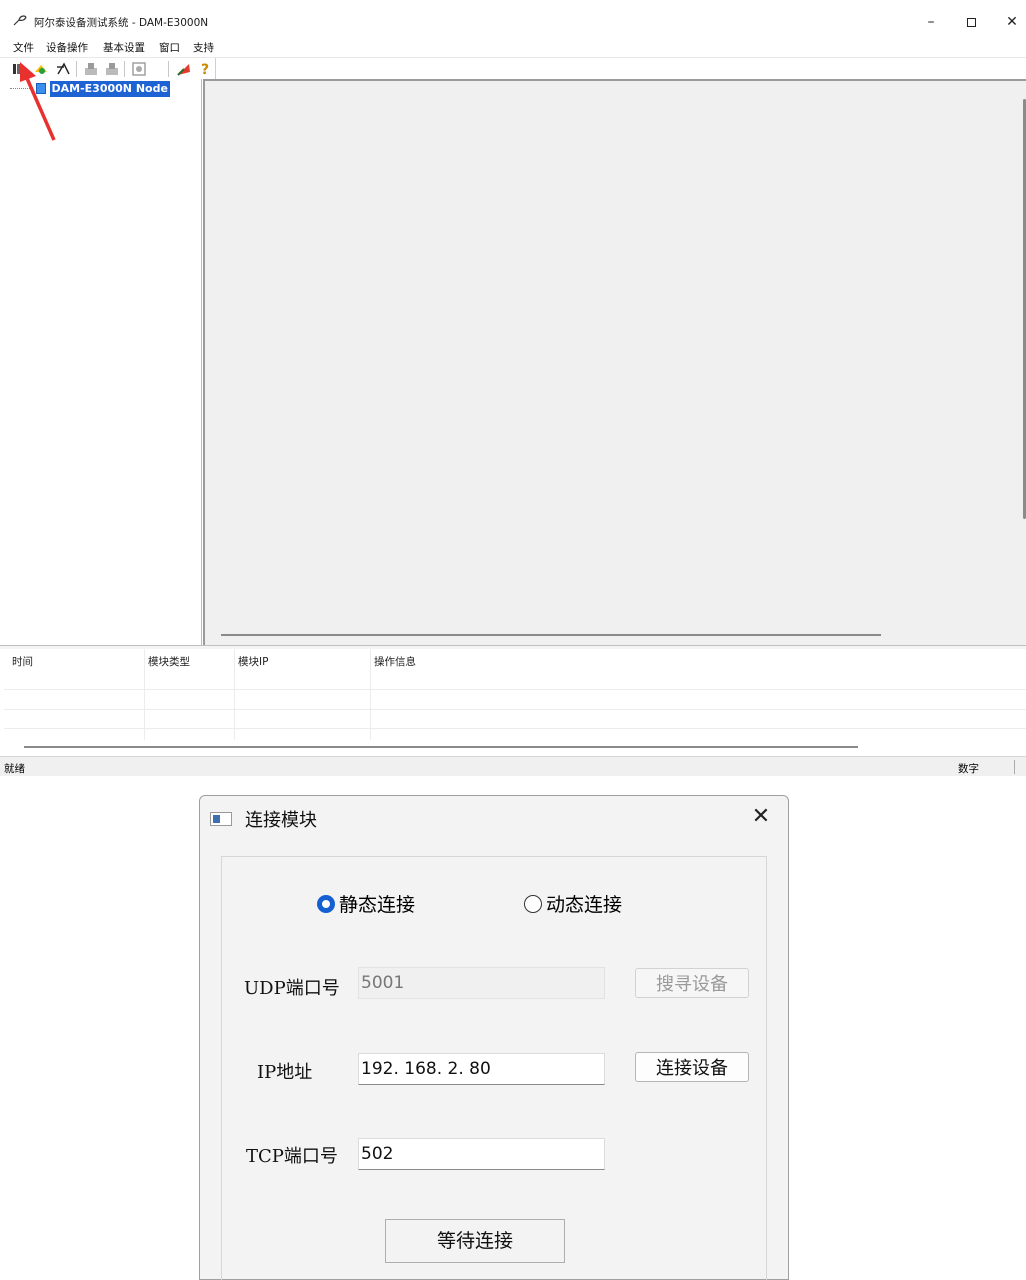  Describe the element at coordinates (513, 19) in the screenshot. I see `title-bar: 阿尔泰设备测试系统 - DAM-E3000N – ✕` at that location.